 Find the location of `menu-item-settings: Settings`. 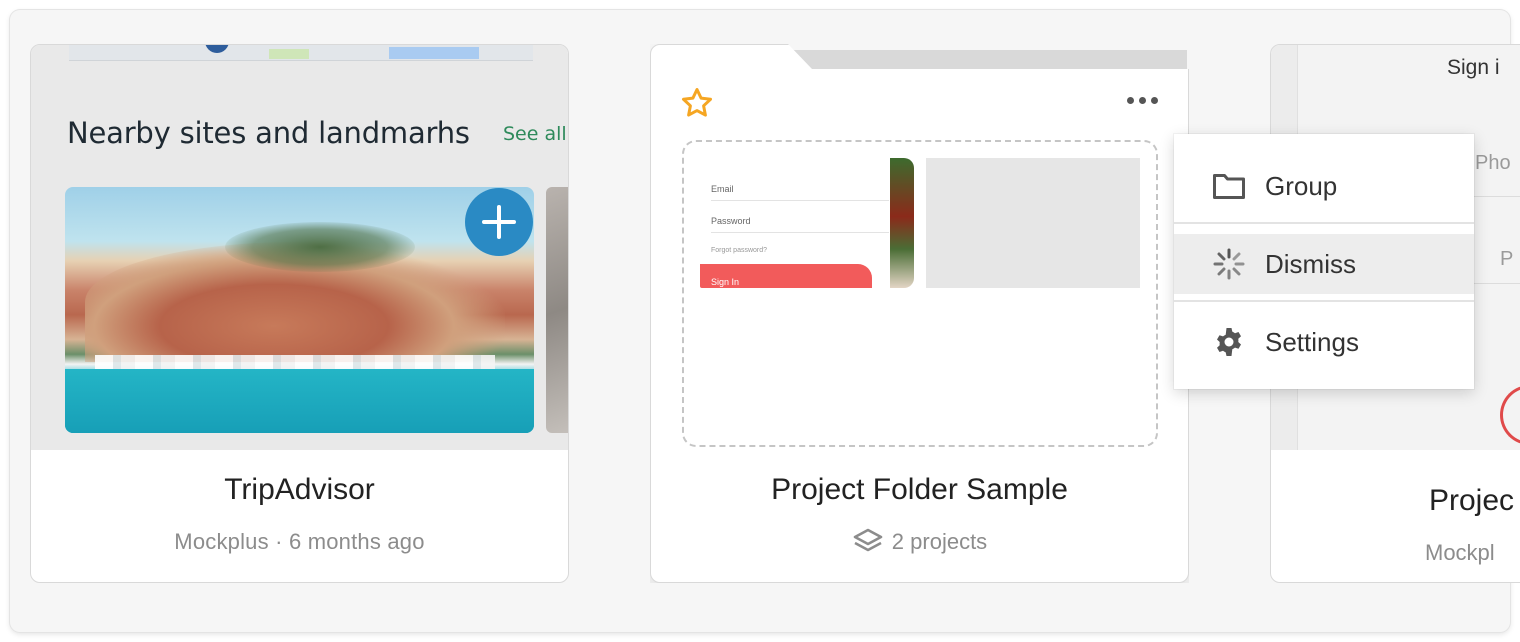

menu-item-settings: Settings is located at coordinates (1324, 342).